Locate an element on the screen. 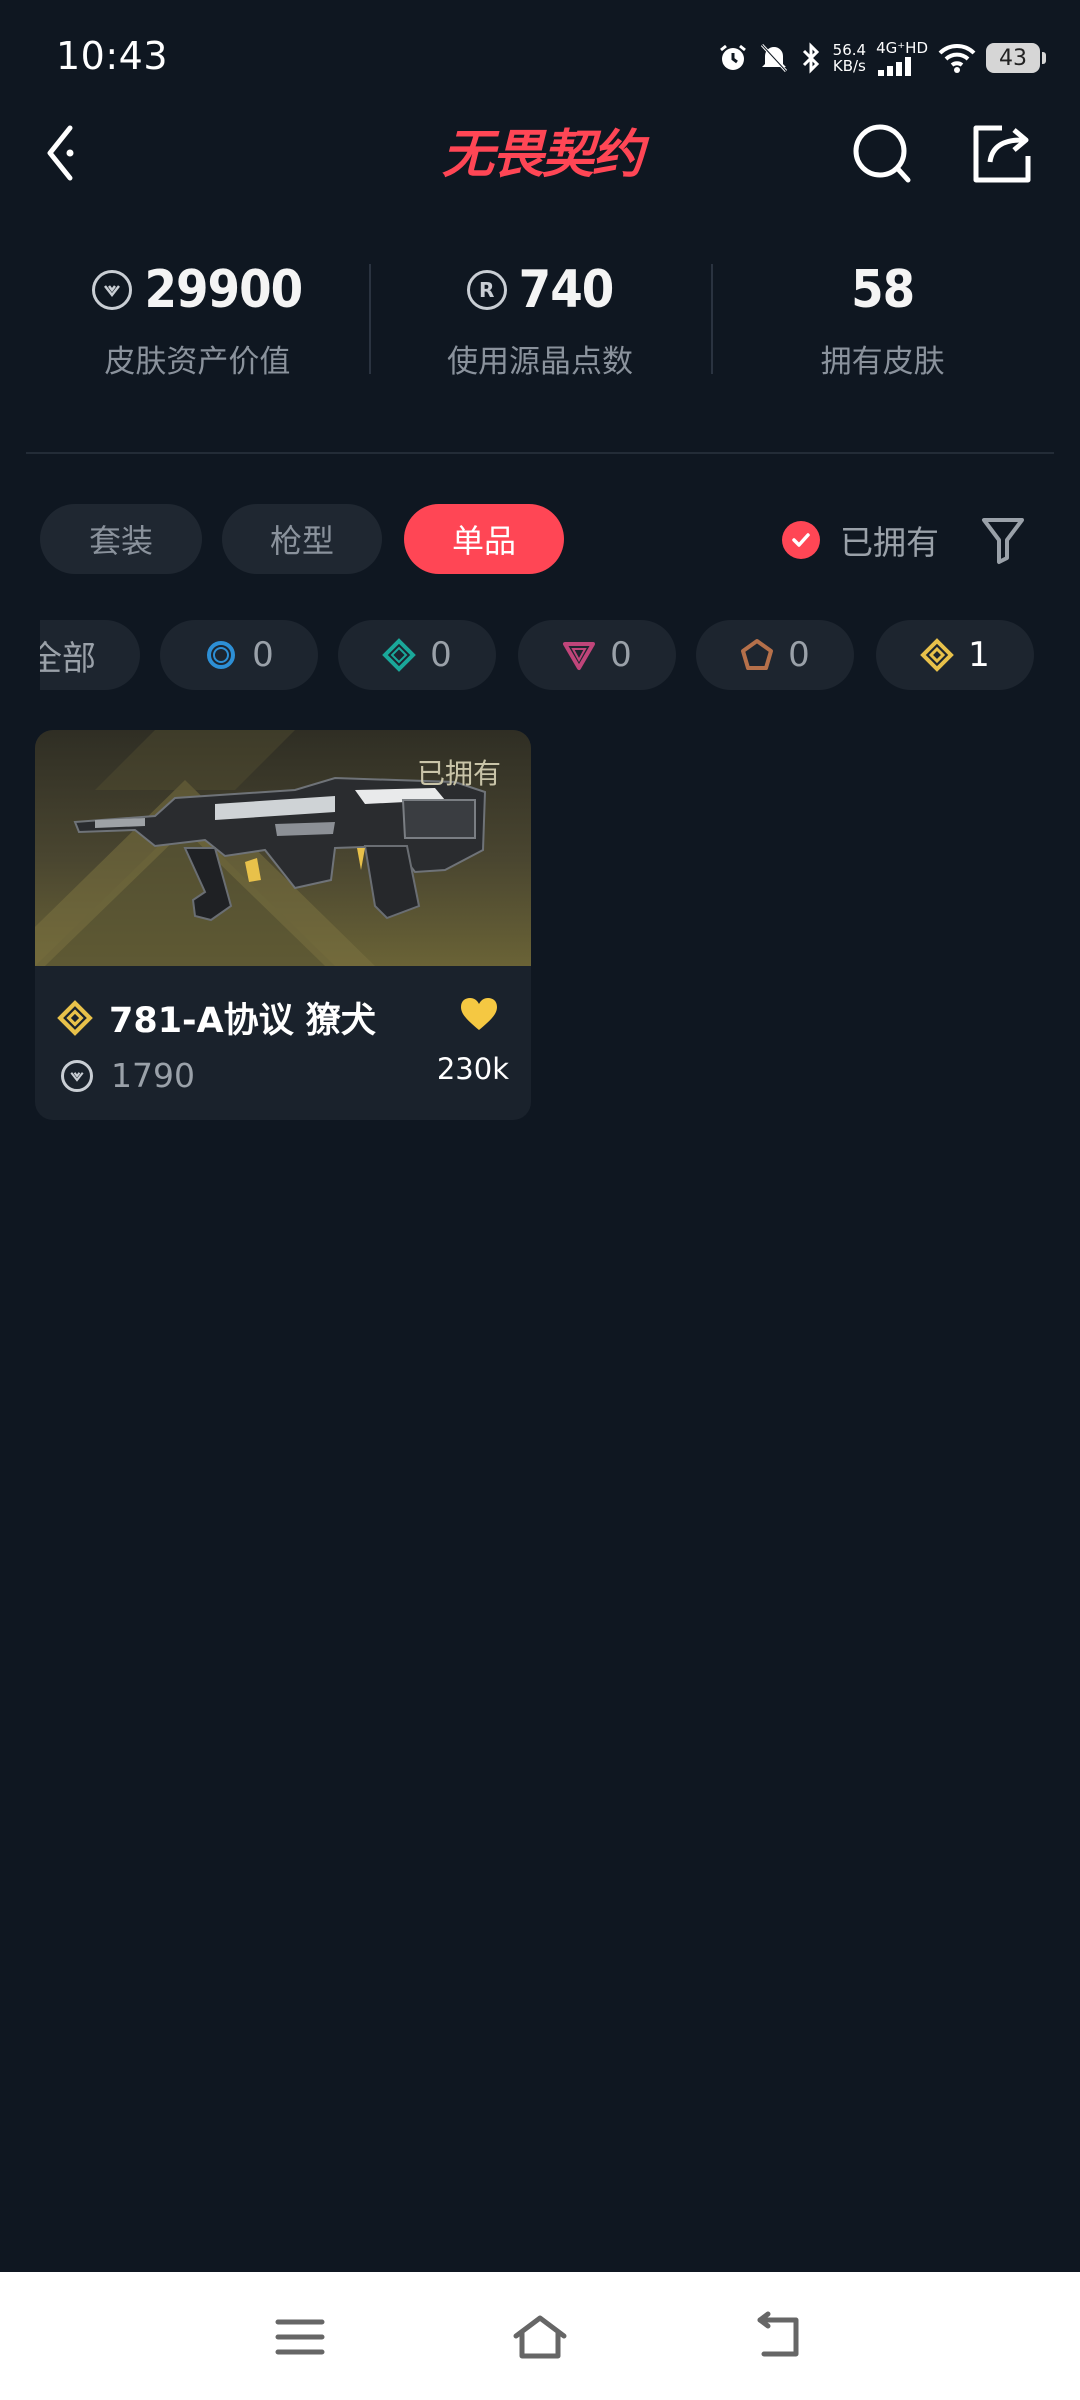  tab-weapon-types: 枪型 is located at coordinates (302, 539).